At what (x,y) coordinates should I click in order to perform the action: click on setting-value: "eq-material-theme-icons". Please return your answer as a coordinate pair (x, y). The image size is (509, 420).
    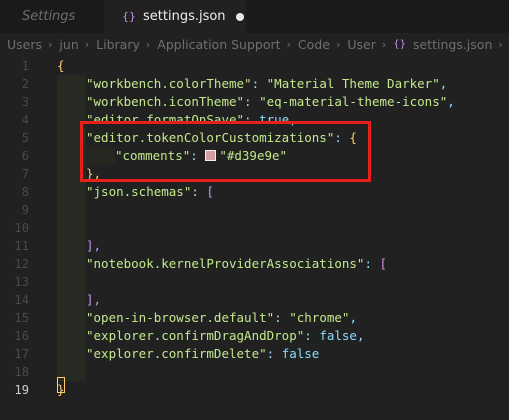
    Looking at the image, I should click on (353, 101).